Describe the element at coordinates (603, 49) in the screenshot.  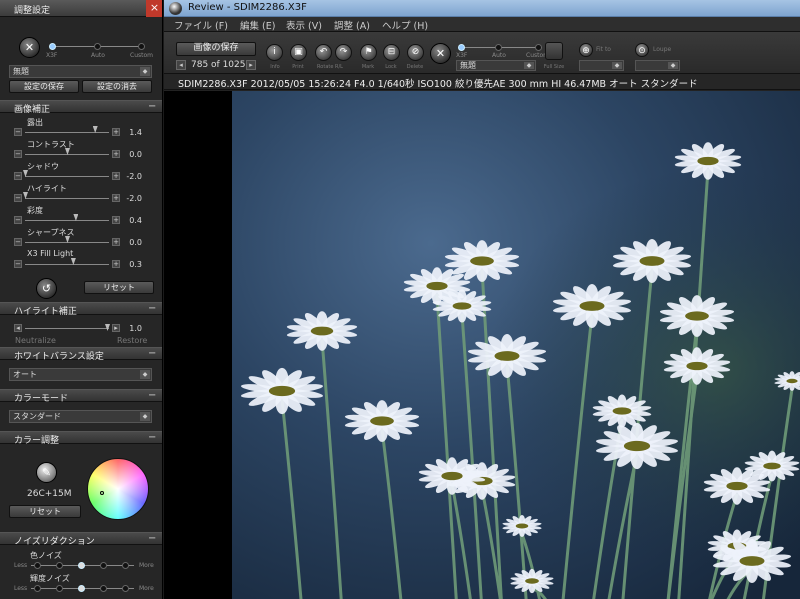
I see `fit-label: Fit to` at that location.